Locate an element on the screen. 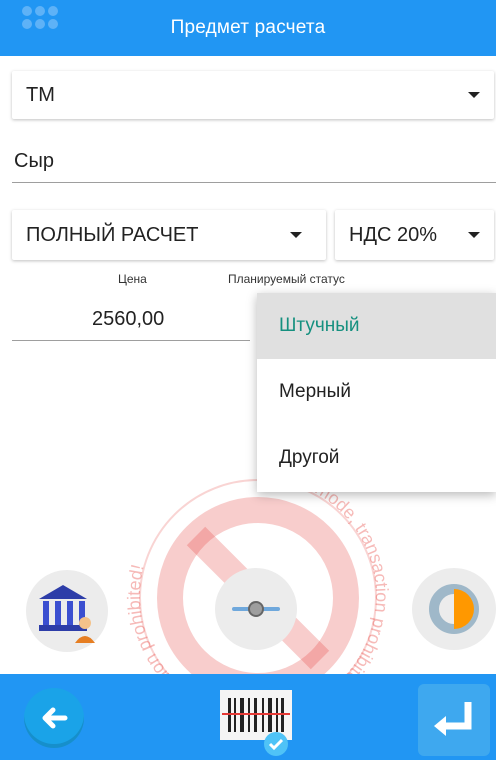 The image size is (496, 760). scan-button is located at coordinates (256, 722).